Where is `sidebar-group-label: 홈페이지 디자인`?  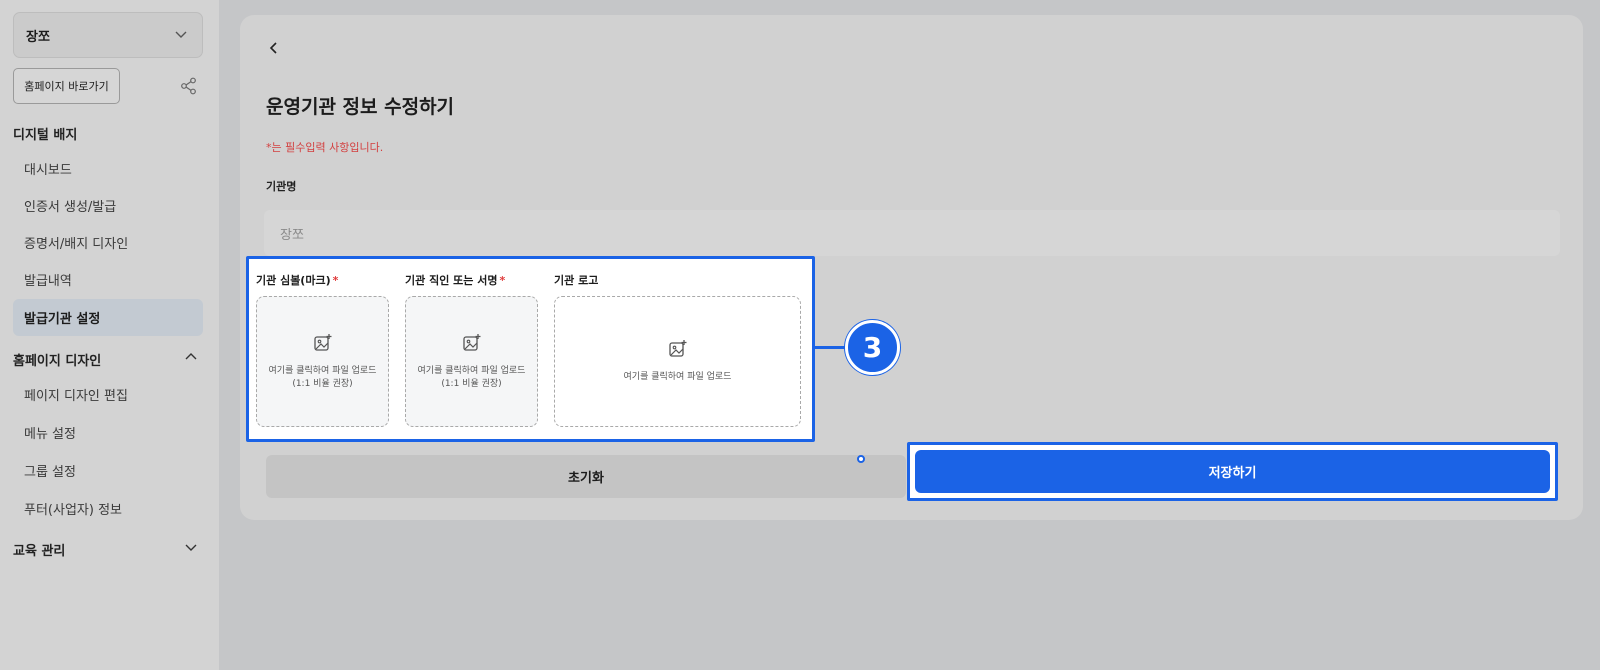 sidebar-group-label: 홈페이지 디자인 is located at coordinates (57, 361).